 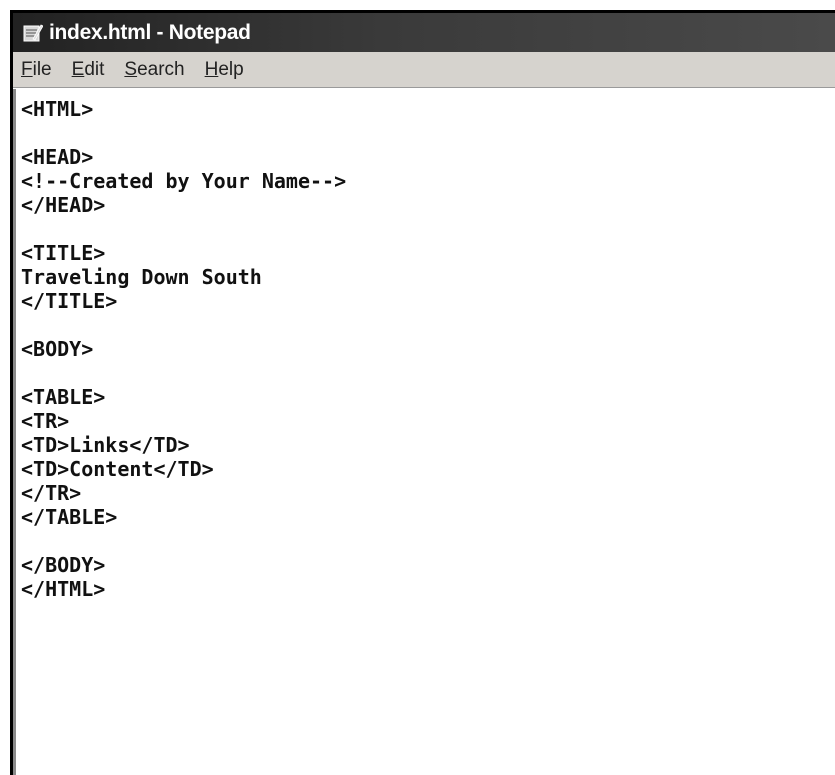 I want to click on editor-line: </TR>, so click(x=51, y=493).